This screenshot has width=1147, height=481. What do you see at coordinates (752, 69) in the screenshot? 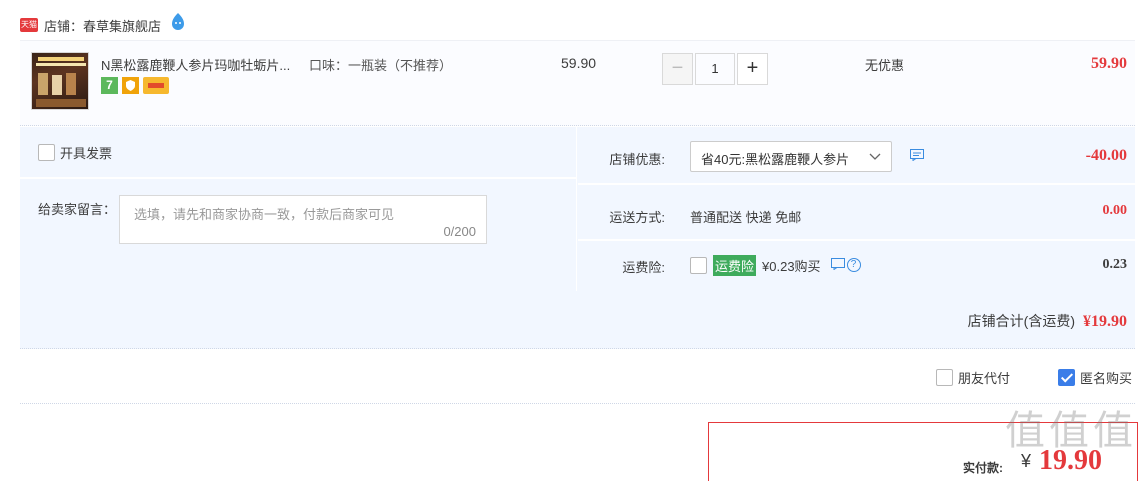
I see `increase-quantity-button: +` at bounding box center [752, 69].